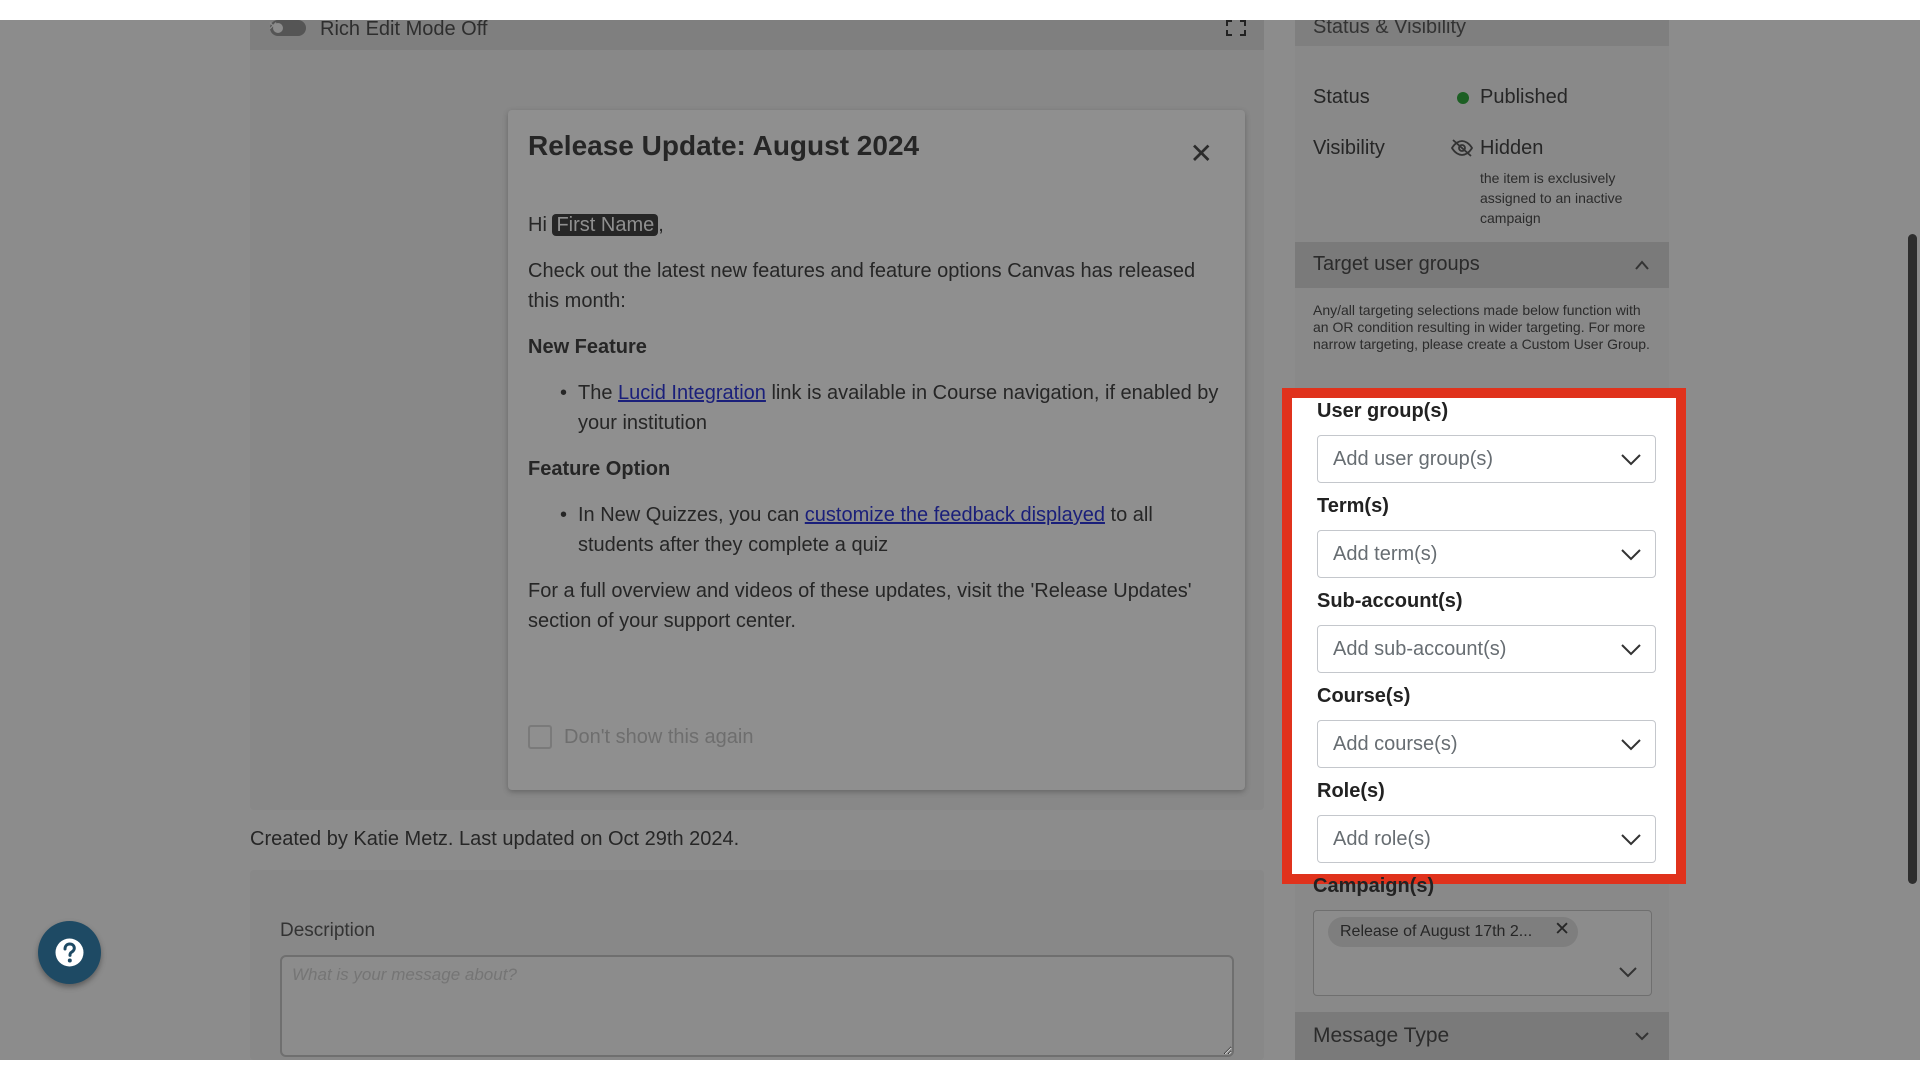  I want to click on editor-toolbar: ✕ Rich Edit Mode Off, so click(757, 35).